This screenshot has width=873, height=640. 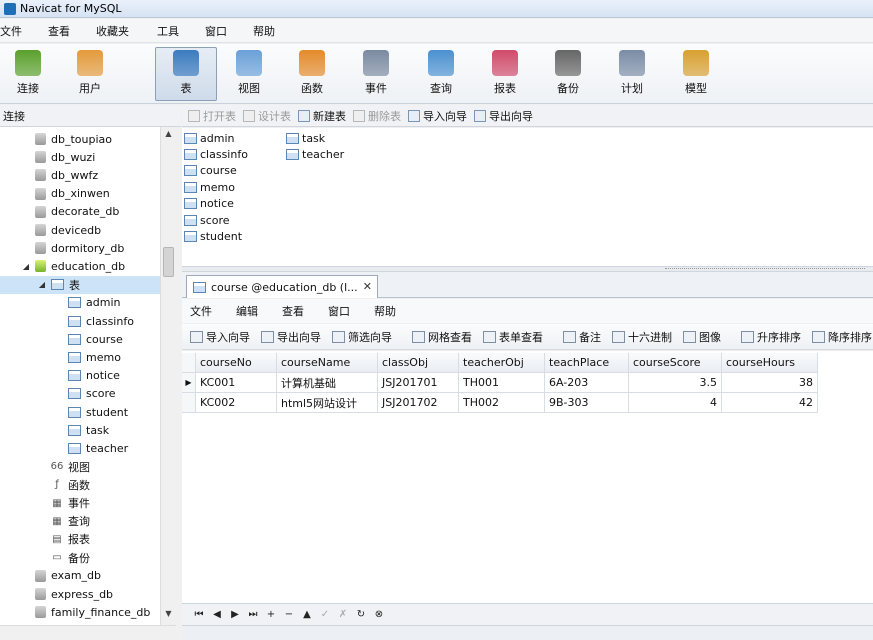 I want to click on tree-node: dormitory_db, so click(x=62, y=248).